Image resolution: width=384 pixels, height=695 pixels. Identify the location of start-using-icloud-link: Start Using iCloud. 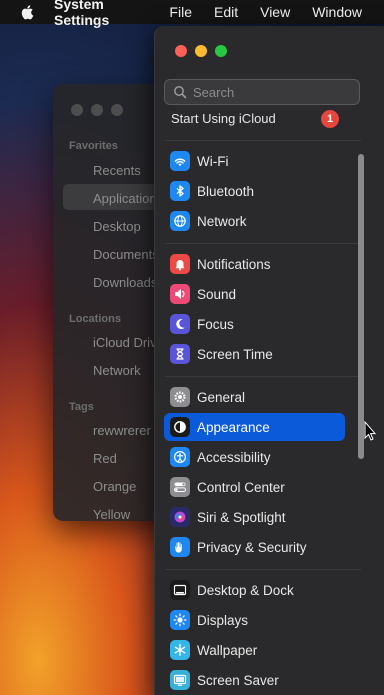
(256, 118).